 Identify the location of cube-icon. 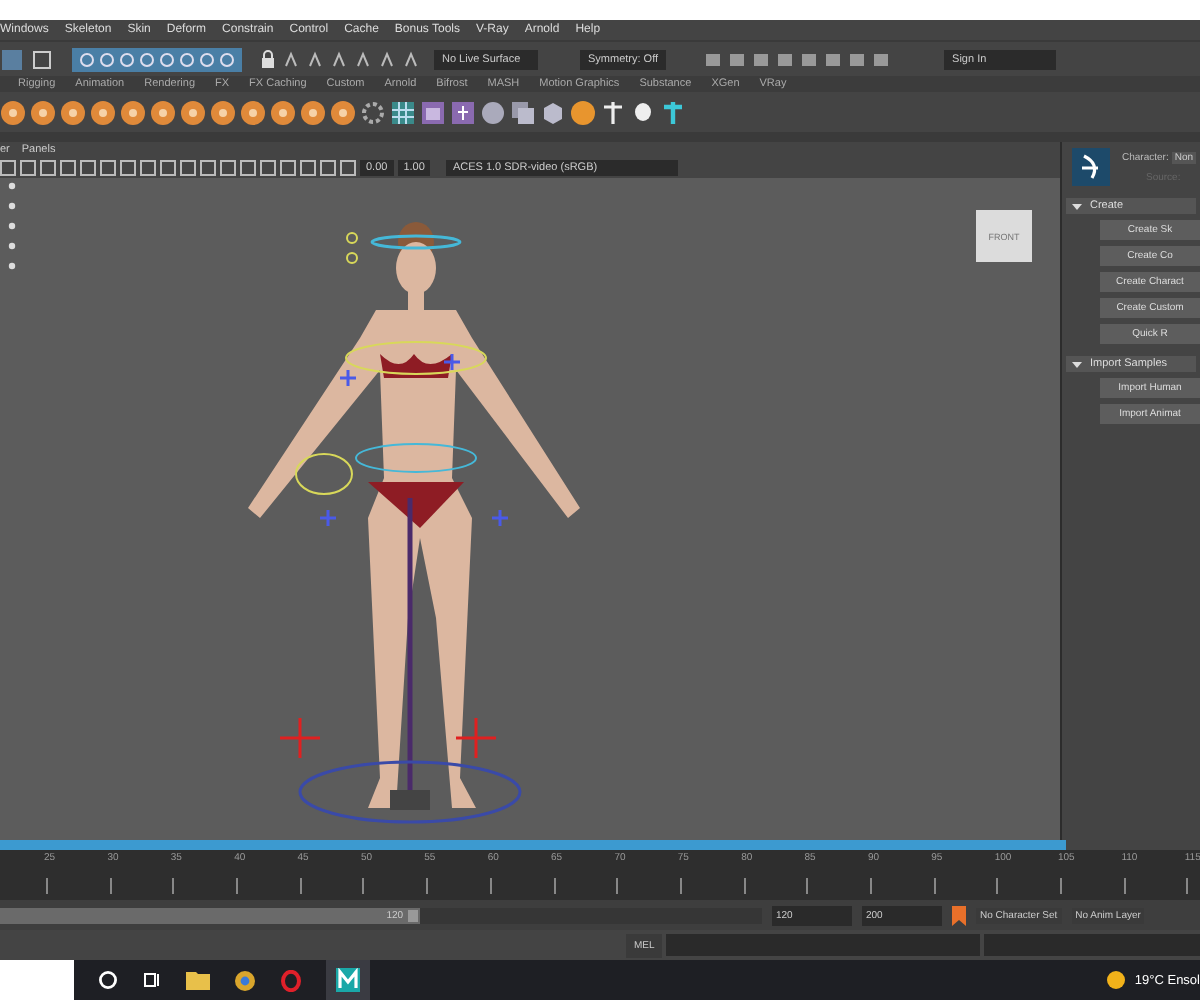
(553, 112).